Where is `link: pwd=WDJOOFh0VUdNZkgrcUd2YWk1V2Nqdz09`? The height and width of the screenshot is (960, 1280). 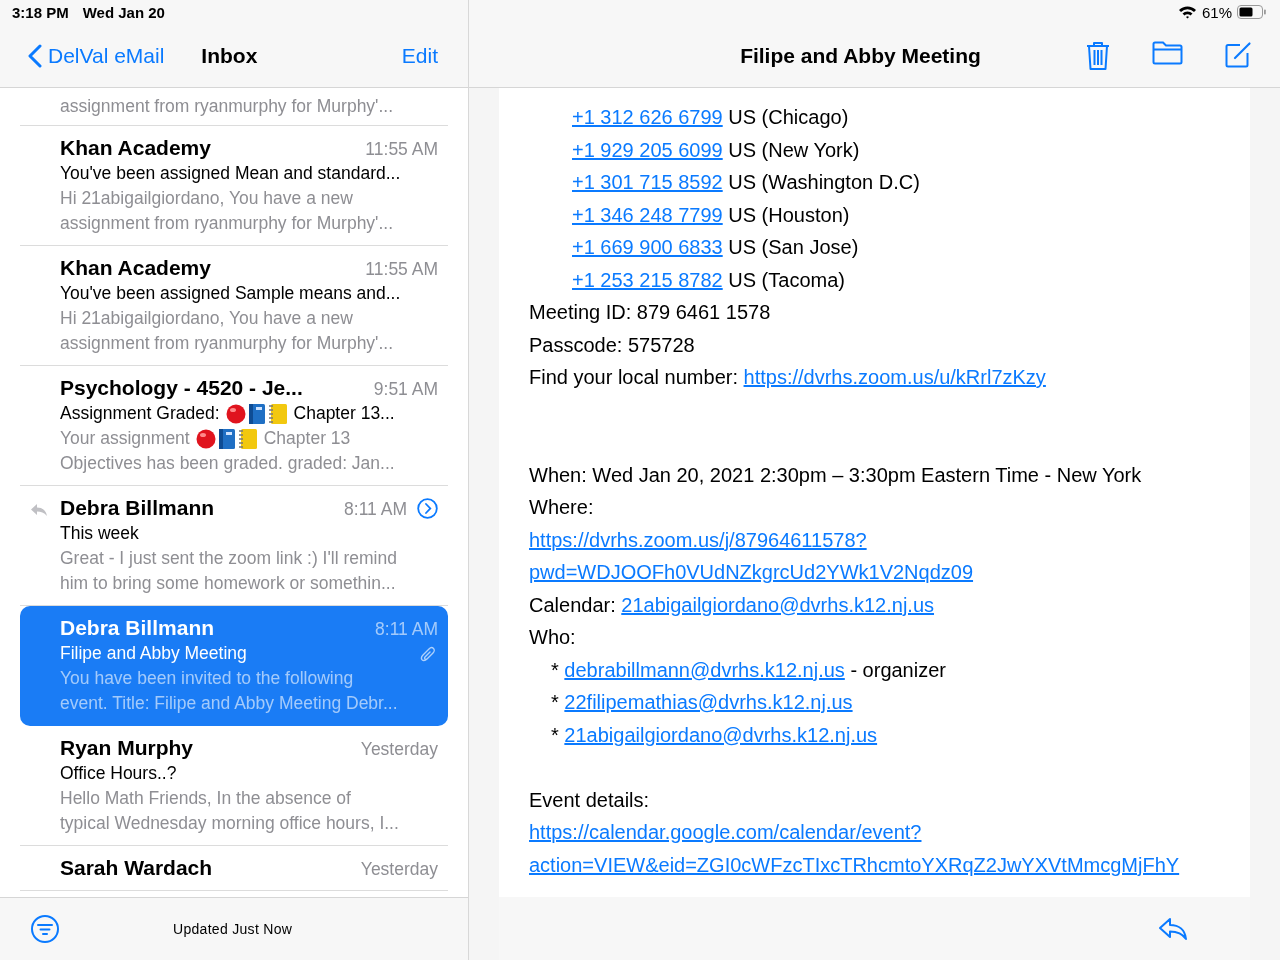 link: pwd=WDJOOFh0VUdNZkgrcUd2YWk1V2Nqdz09 is located at coordinates (751, 572).